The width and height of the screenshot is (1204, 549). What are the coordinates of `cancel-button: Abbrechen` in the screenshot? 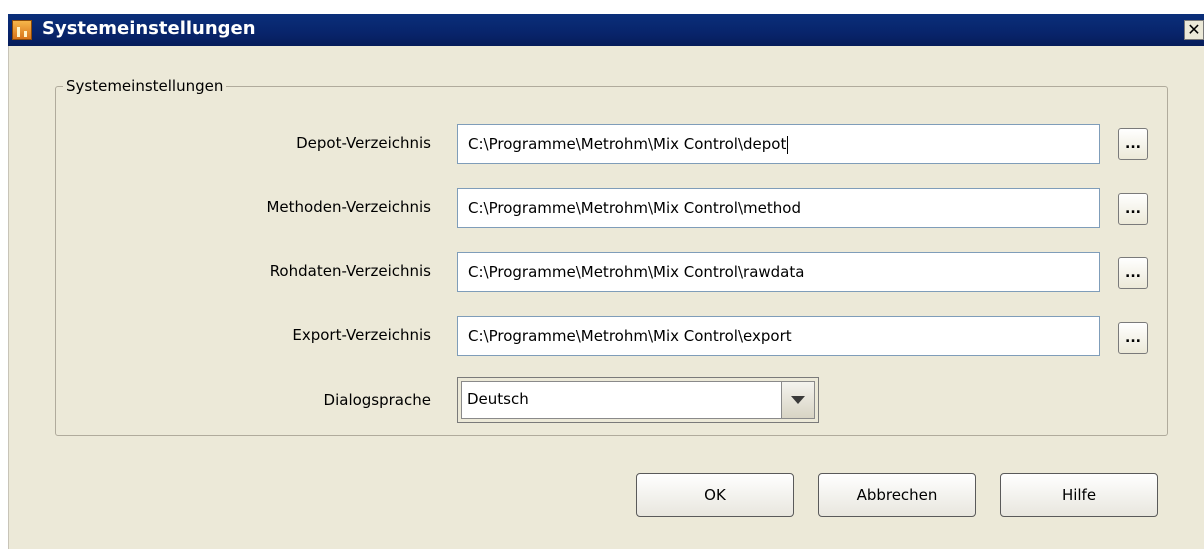 It's located at (897, 495).